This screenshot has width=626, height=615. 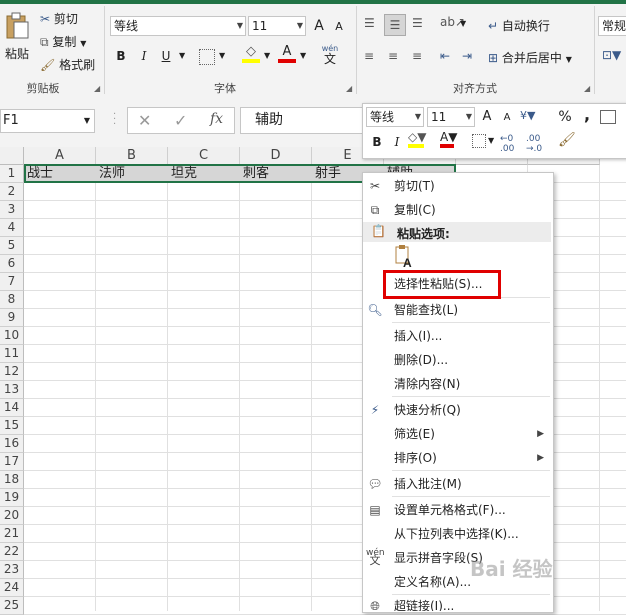 What do you see at coordinates (60, 174) in the screenshot?
I see `cell: 战士` at bounding box center [60, 174].